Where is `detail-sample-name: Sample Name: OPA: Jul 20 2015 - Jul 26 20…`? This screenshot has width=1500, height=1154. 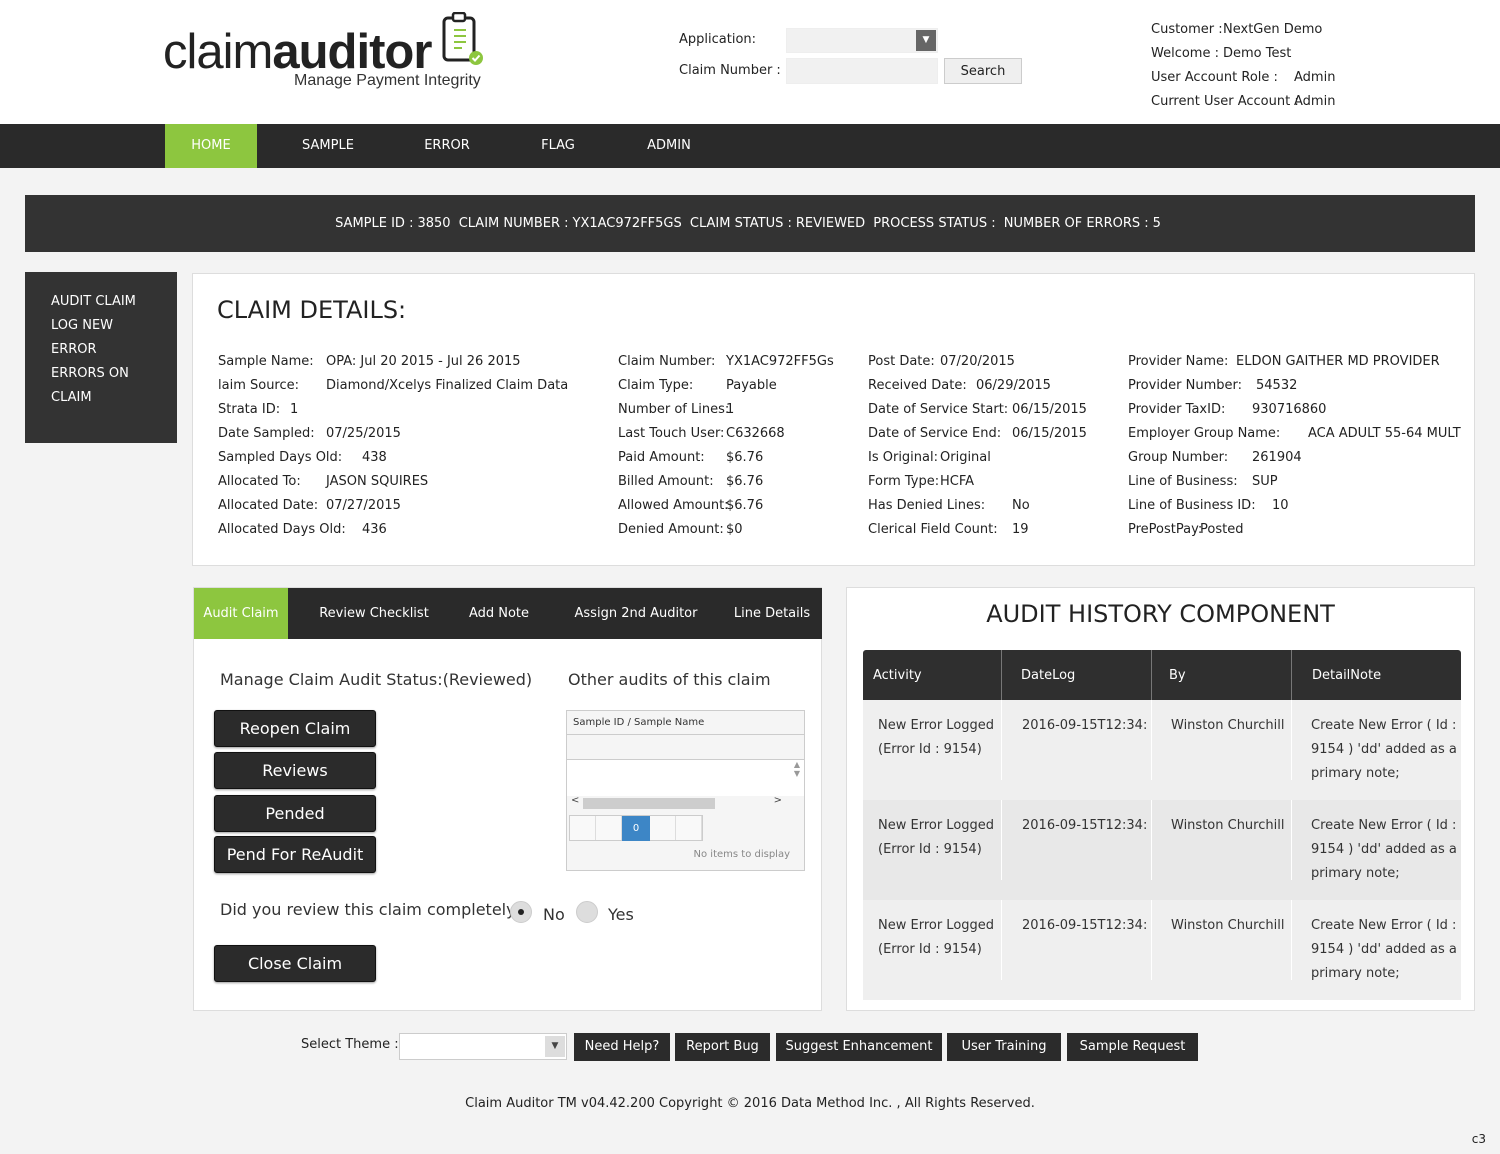 detail-sample-name: Sample Name: OPA: Jul 20 2015 - Jul 26 20… is located at coordinates (369, 361).